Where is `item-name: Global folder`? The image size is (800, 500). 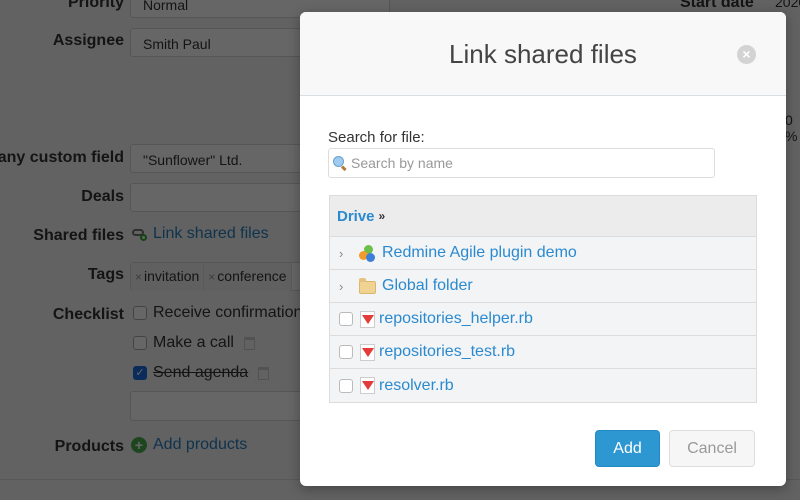 item-name: Global folder is located at coordinates (427, 286).